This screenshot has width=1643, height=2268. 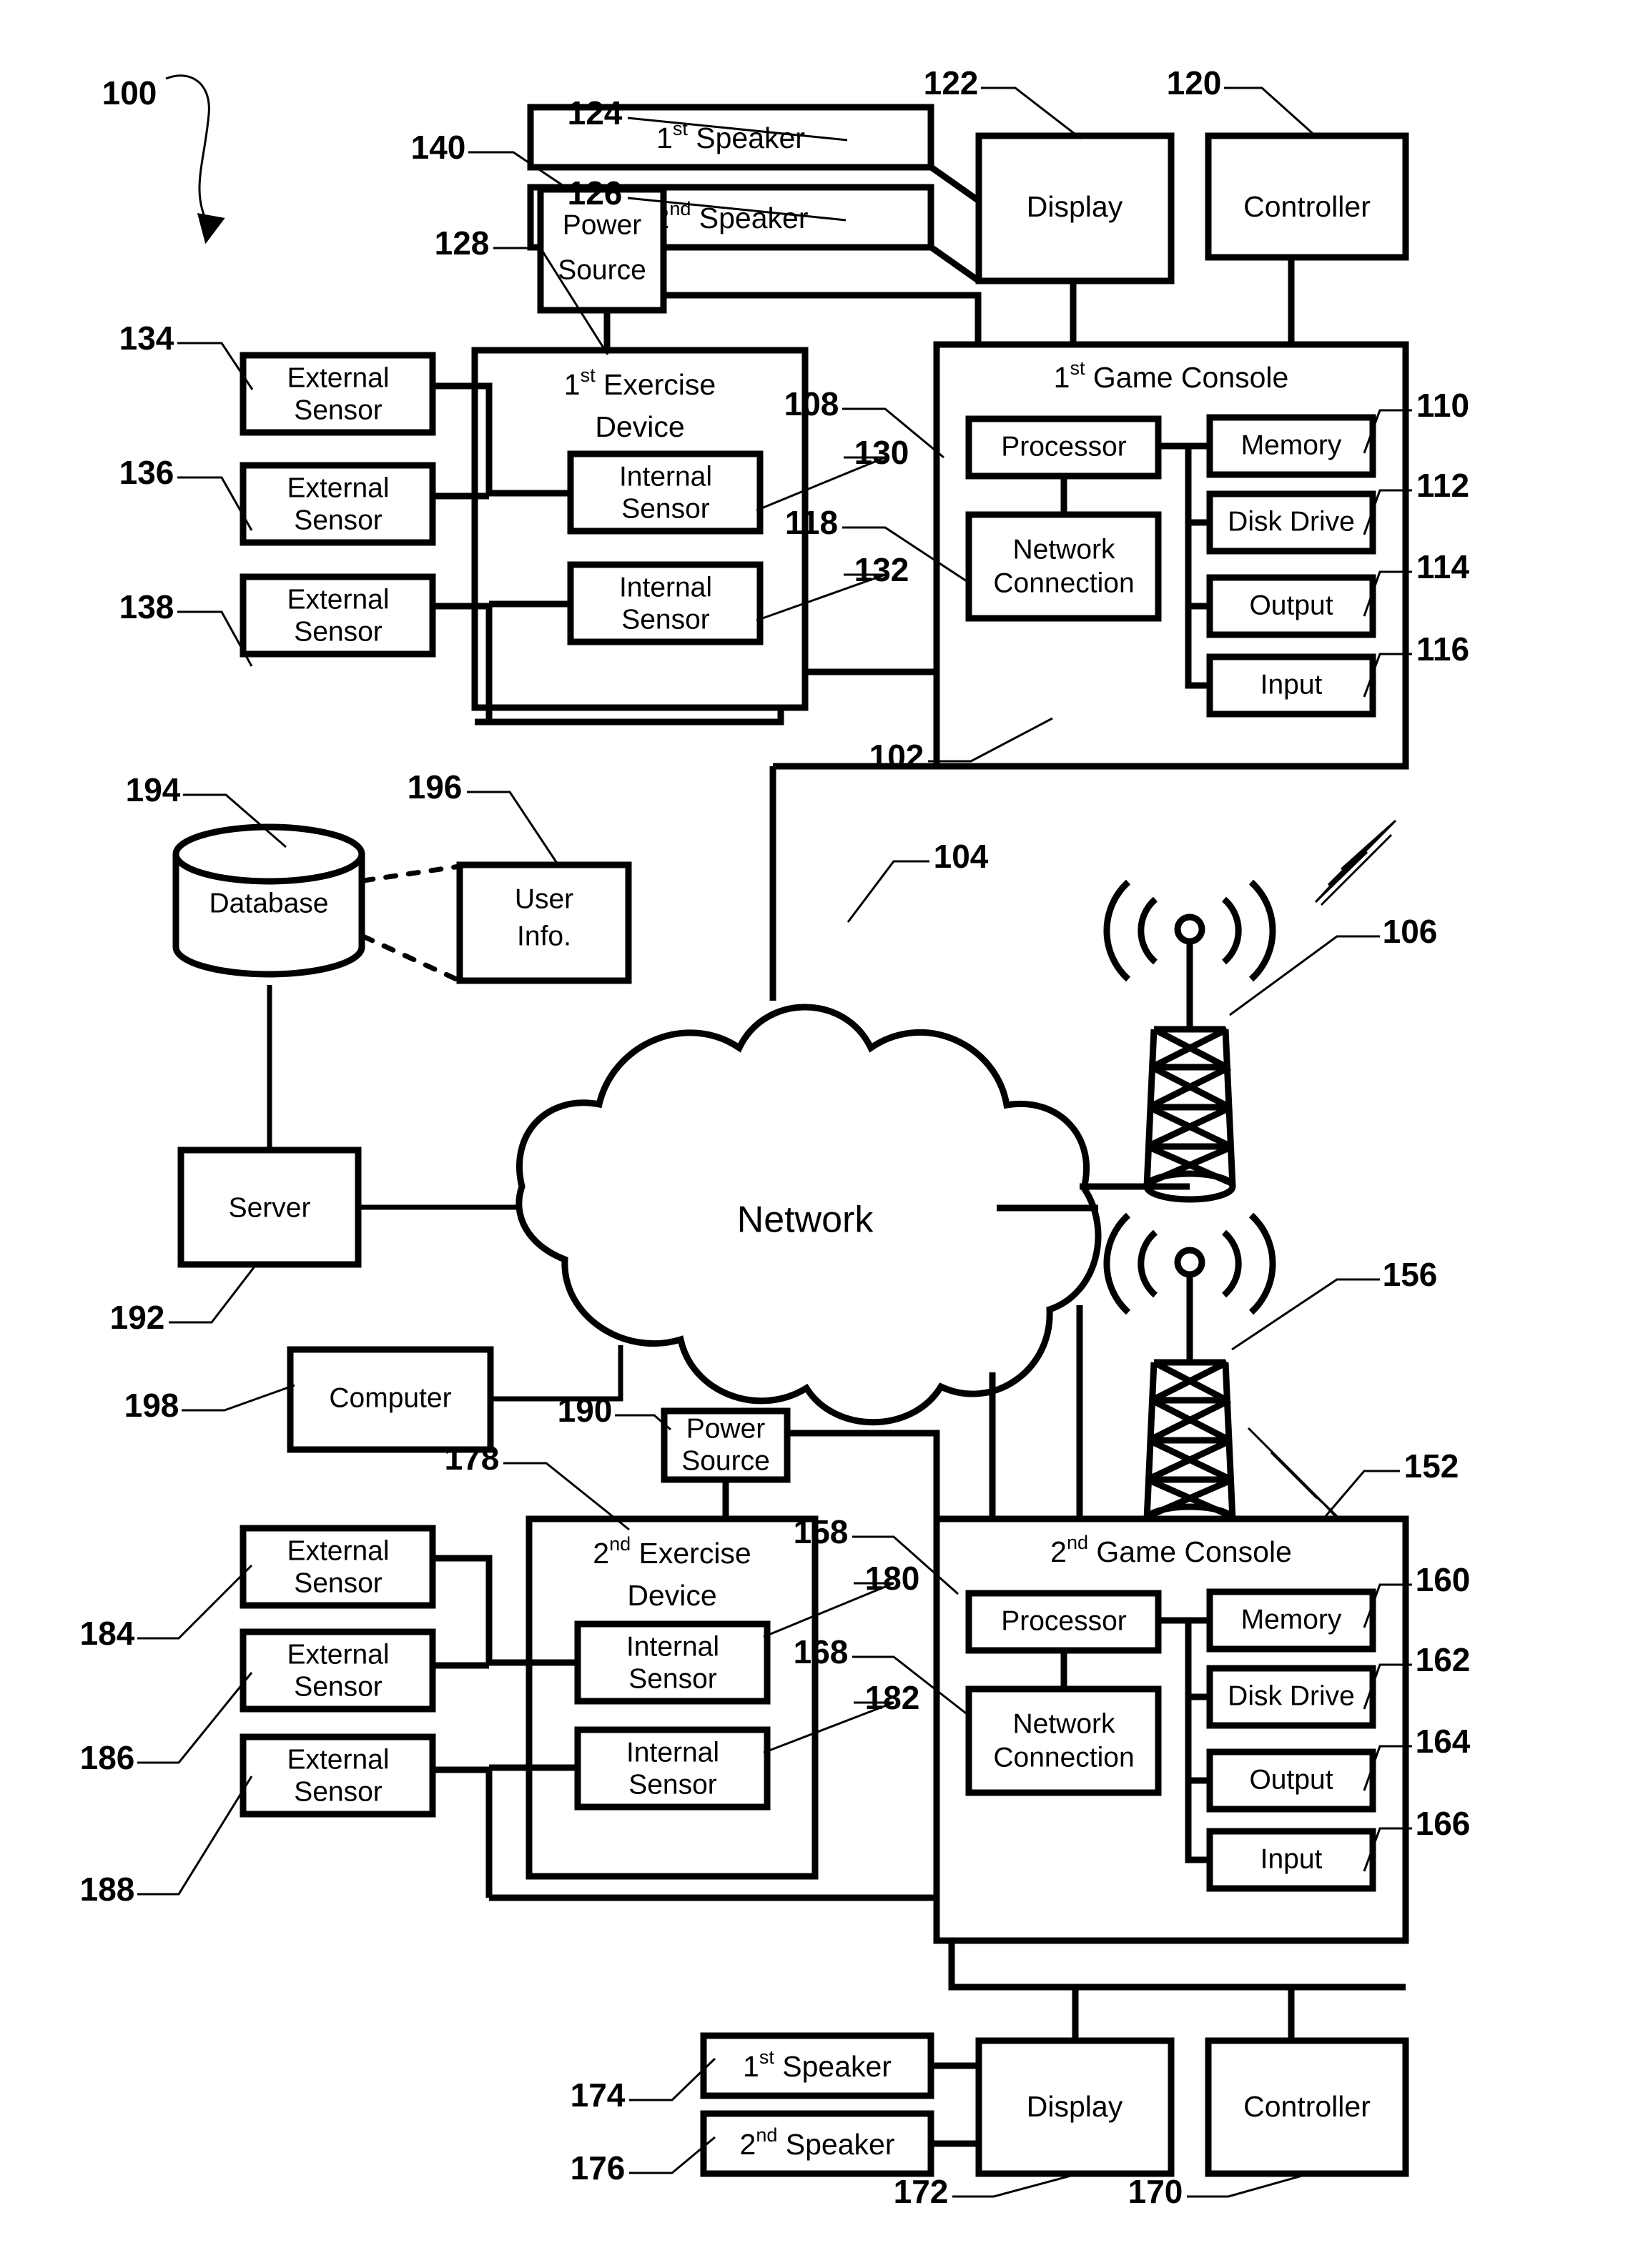 I want to click on disk-drive-2: Disk Drive, so click(x=1291, y=1697).